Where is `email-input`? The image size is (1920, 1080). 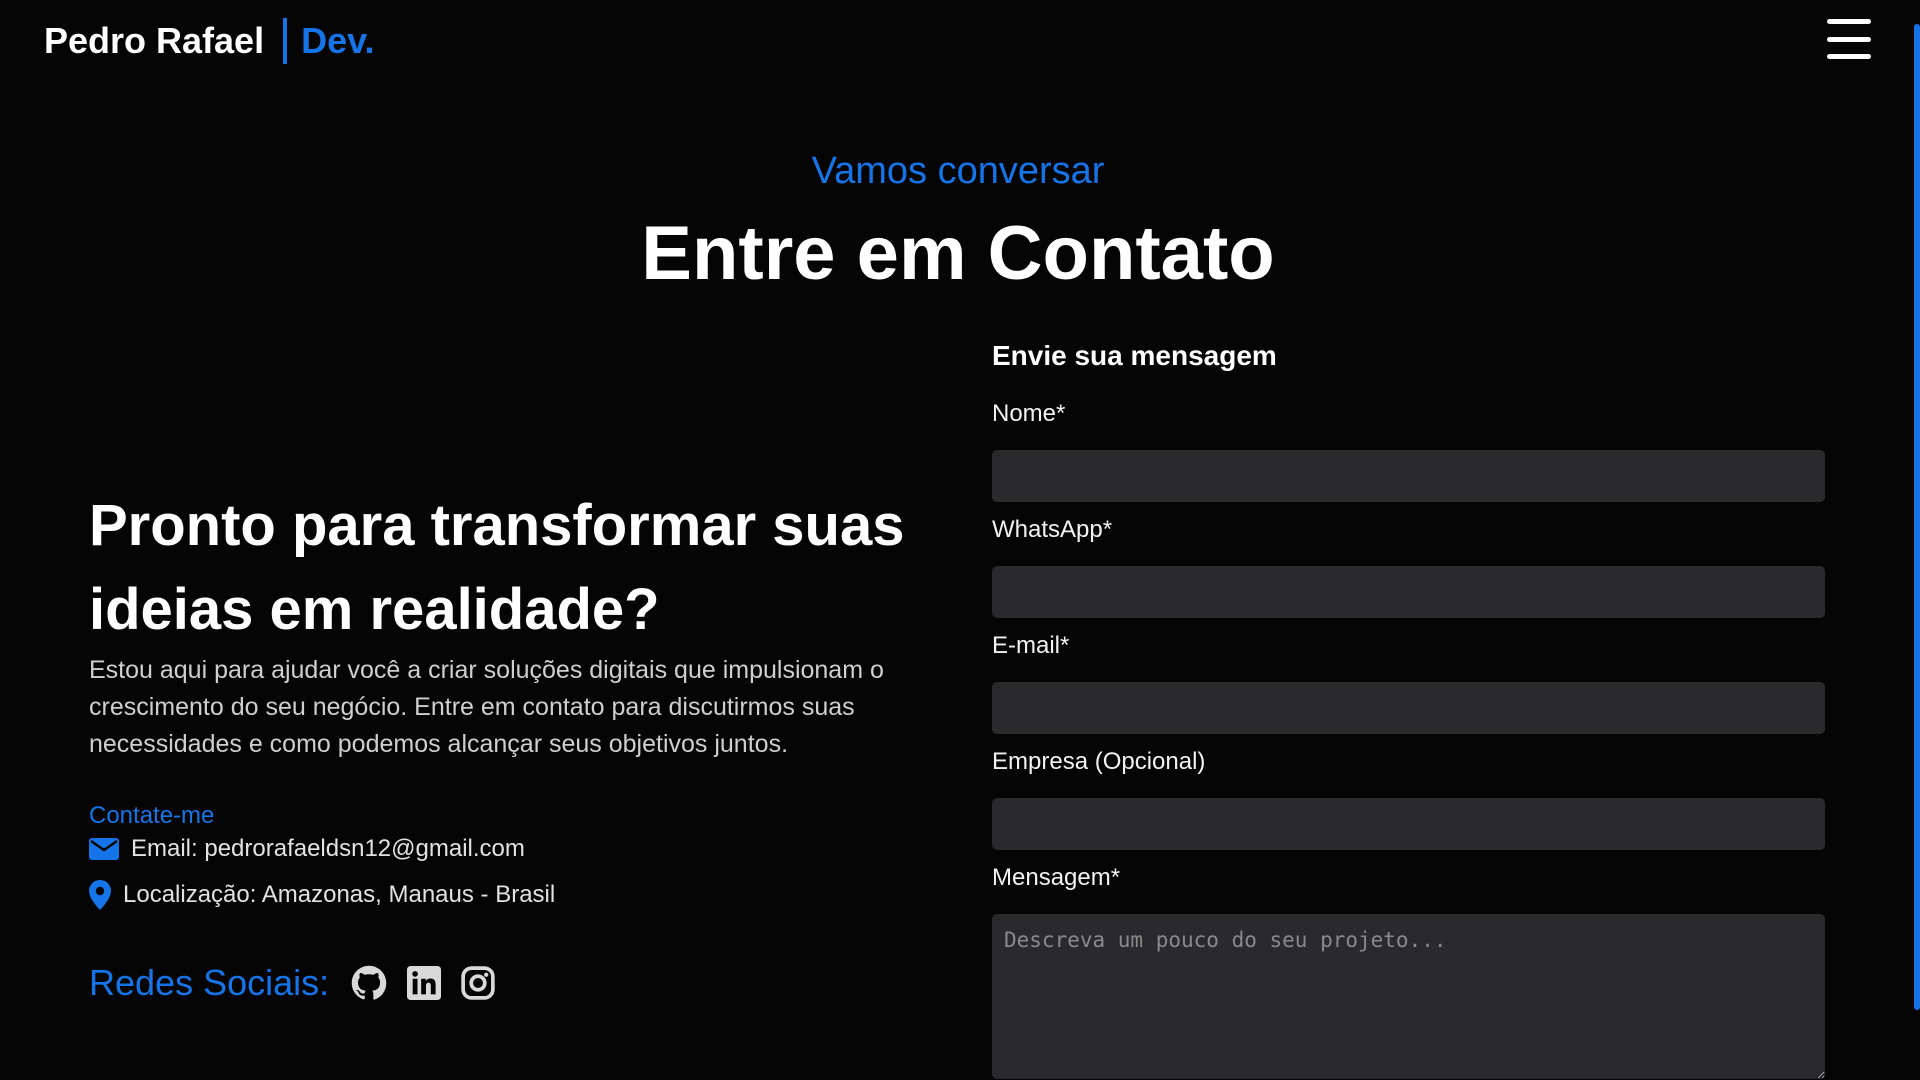
email-input is located at coordinates (1408, 708).